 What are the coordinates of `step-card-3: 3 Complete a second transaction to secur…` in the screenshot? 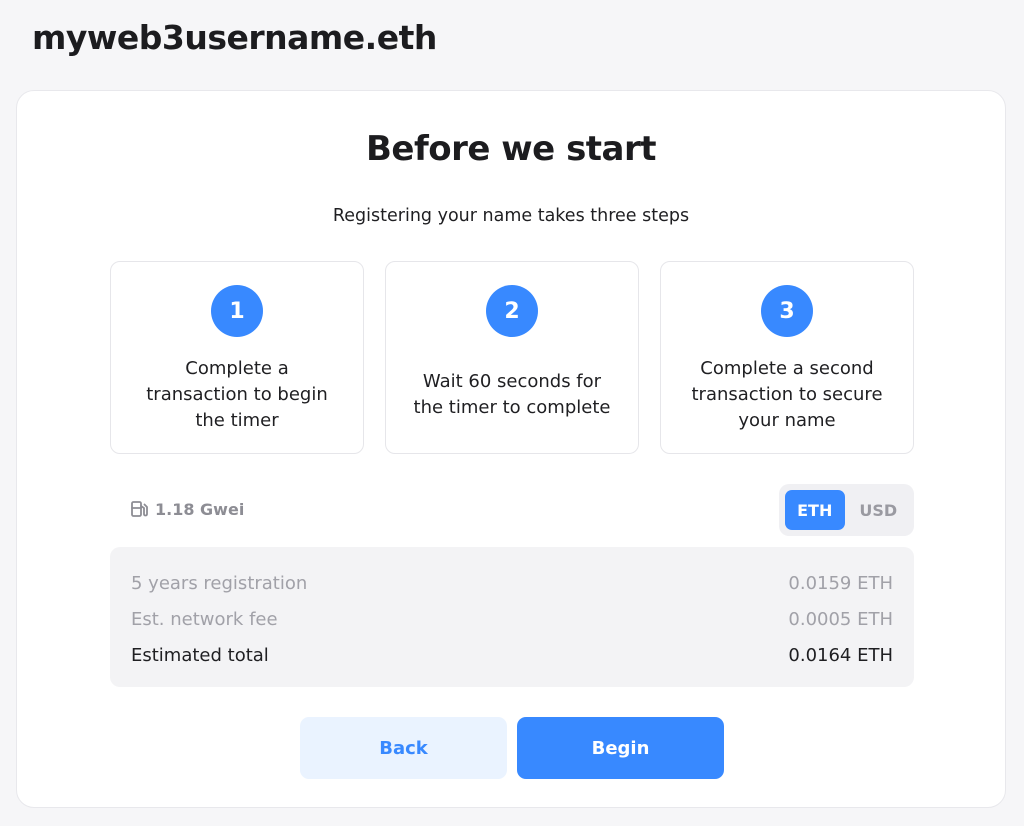 It's located at (787, 357).